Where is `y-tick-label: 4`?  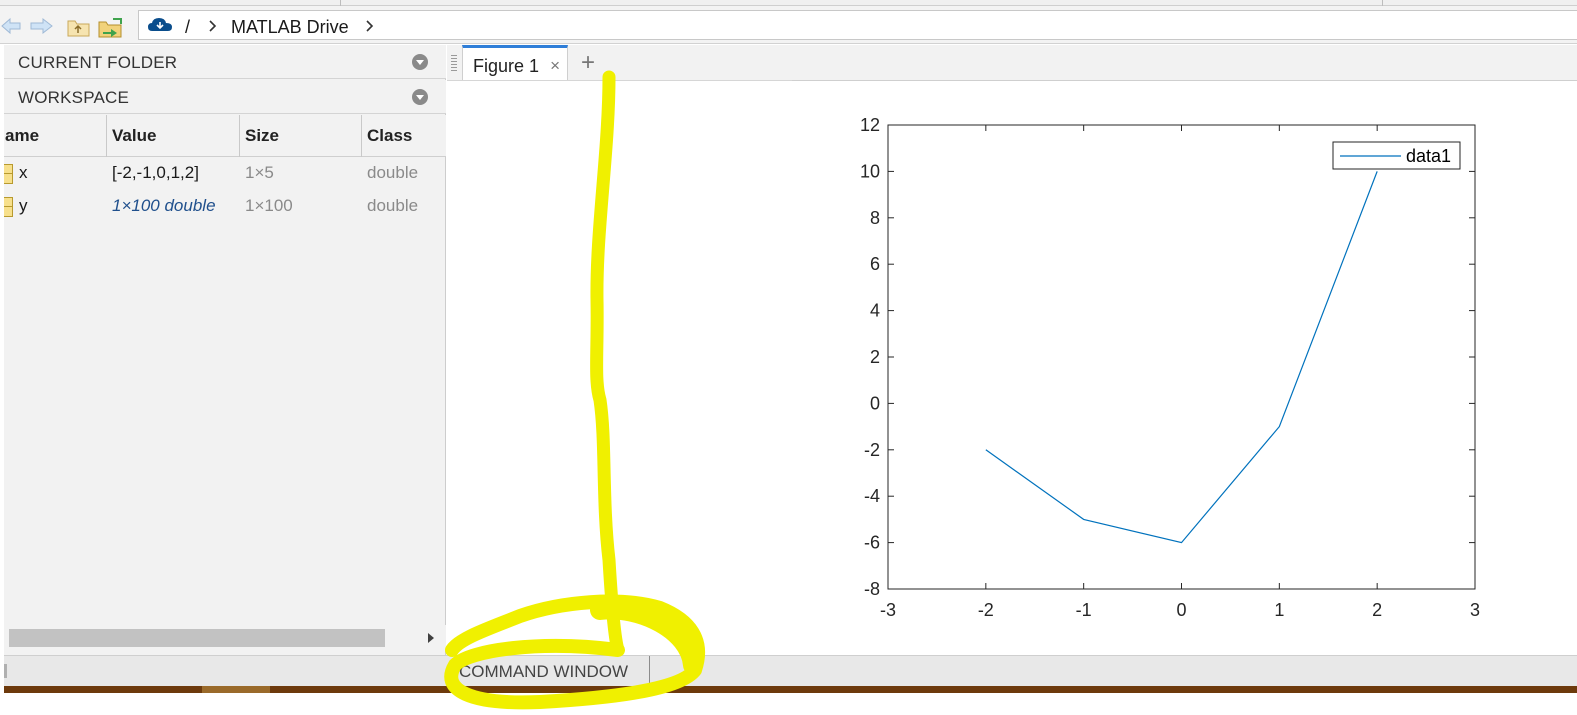
y-tick-label: 4 is located at coordinates (875, 311).